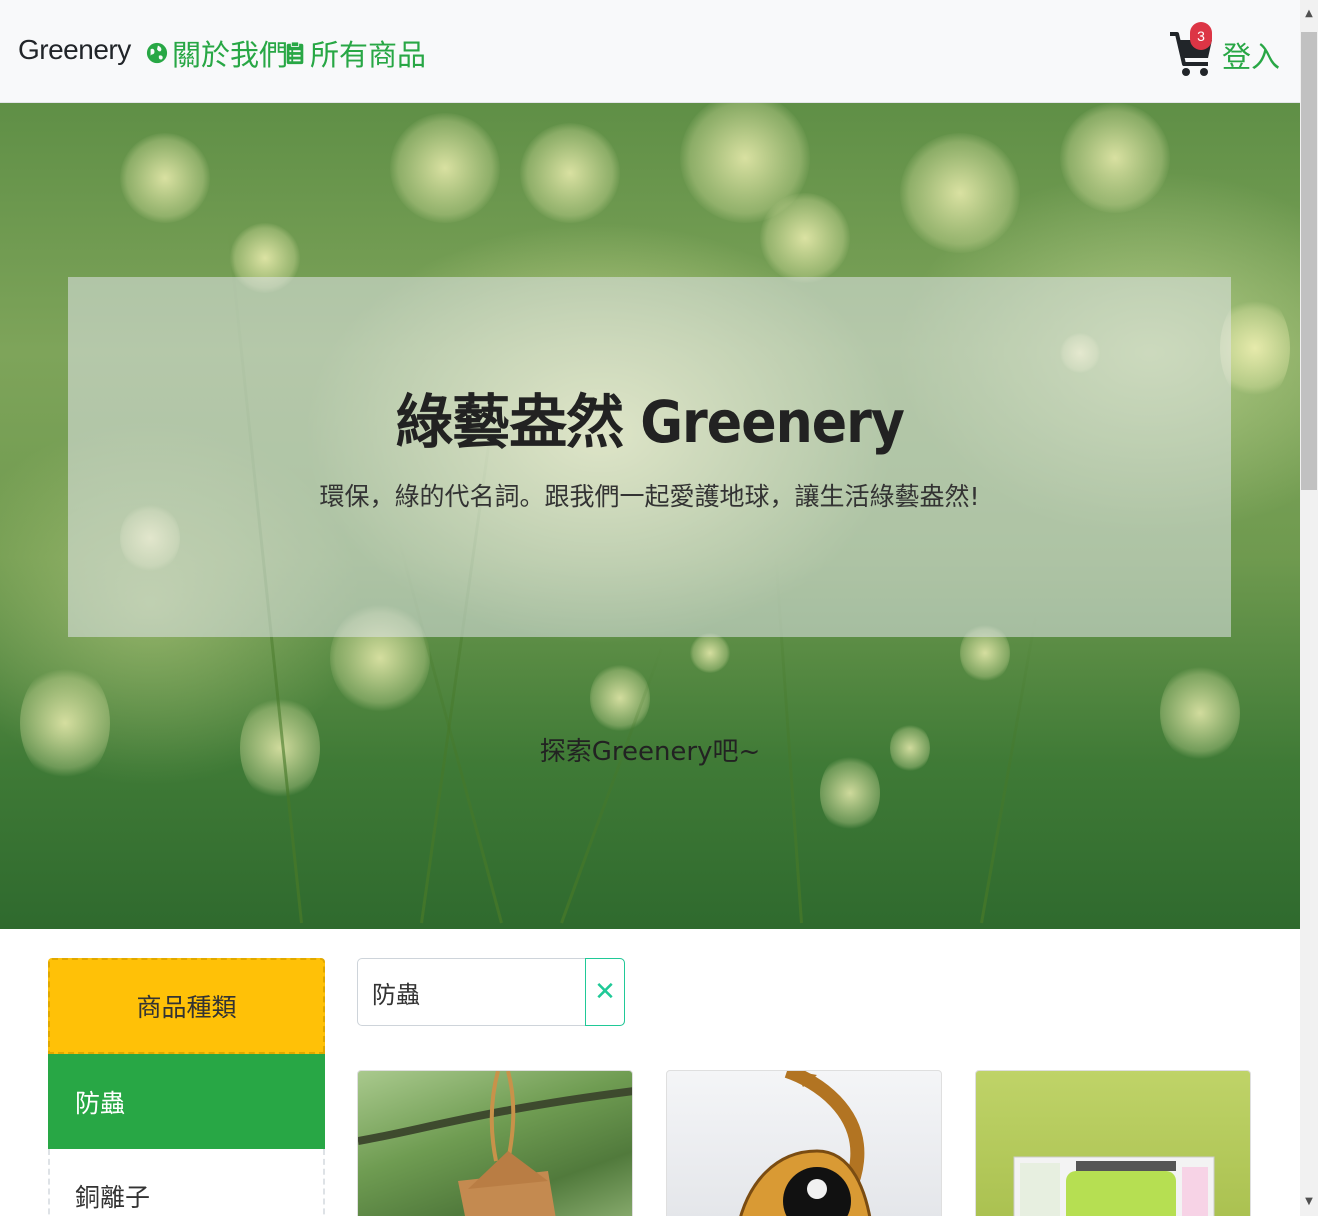 The width and height of the screenshot is (1318, 1216). I want to click on category-item-pest: 防蟲, so click(186, 1101).